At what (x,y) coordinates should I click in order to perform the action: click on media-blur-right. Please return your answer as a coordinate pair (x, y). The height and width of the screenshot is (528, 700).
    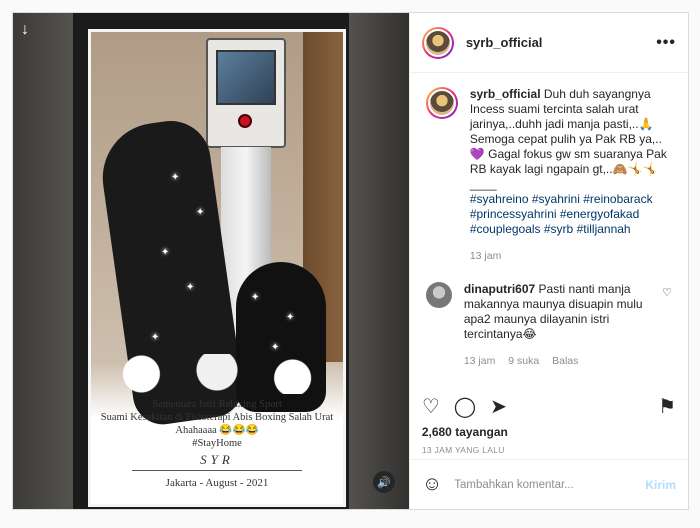
    Looking at the image, I should click on (378, 261).